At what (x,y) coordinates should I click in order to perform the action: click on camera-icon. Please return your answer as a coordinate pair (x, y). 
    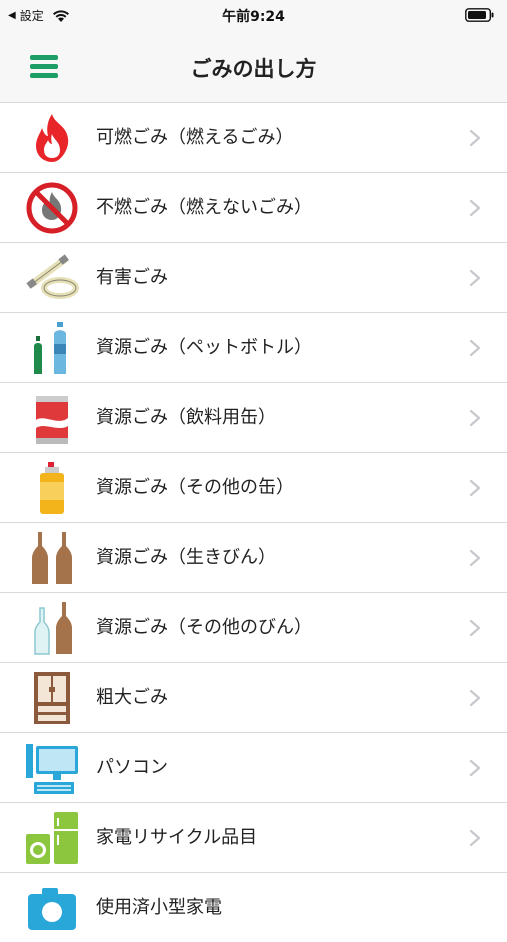
    Looking at the image, I should click on (52, 909).